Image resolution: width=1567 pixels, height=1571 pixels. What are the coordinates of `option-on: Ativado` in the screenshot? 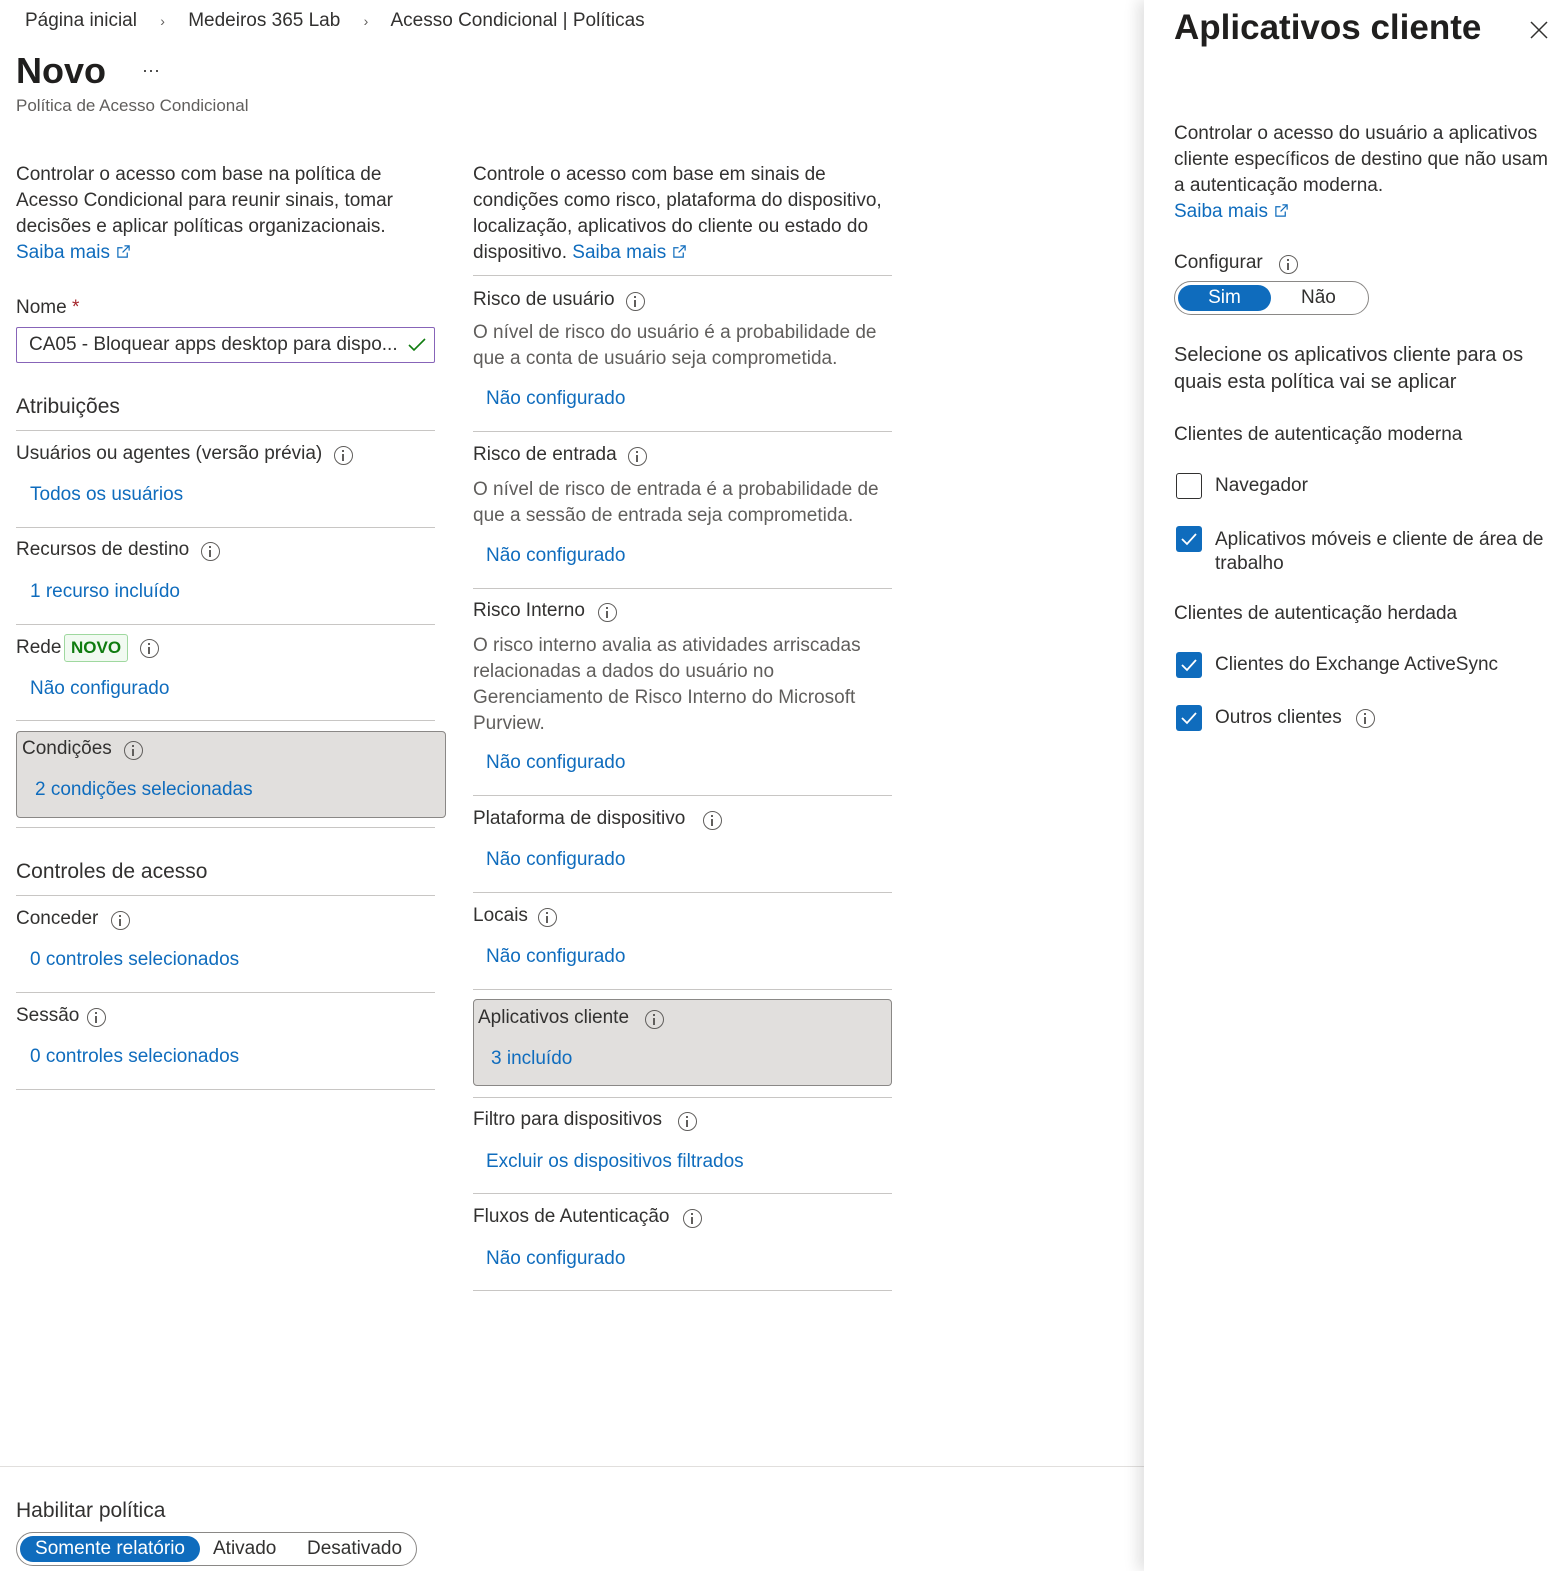 It's located at (244, 1549).